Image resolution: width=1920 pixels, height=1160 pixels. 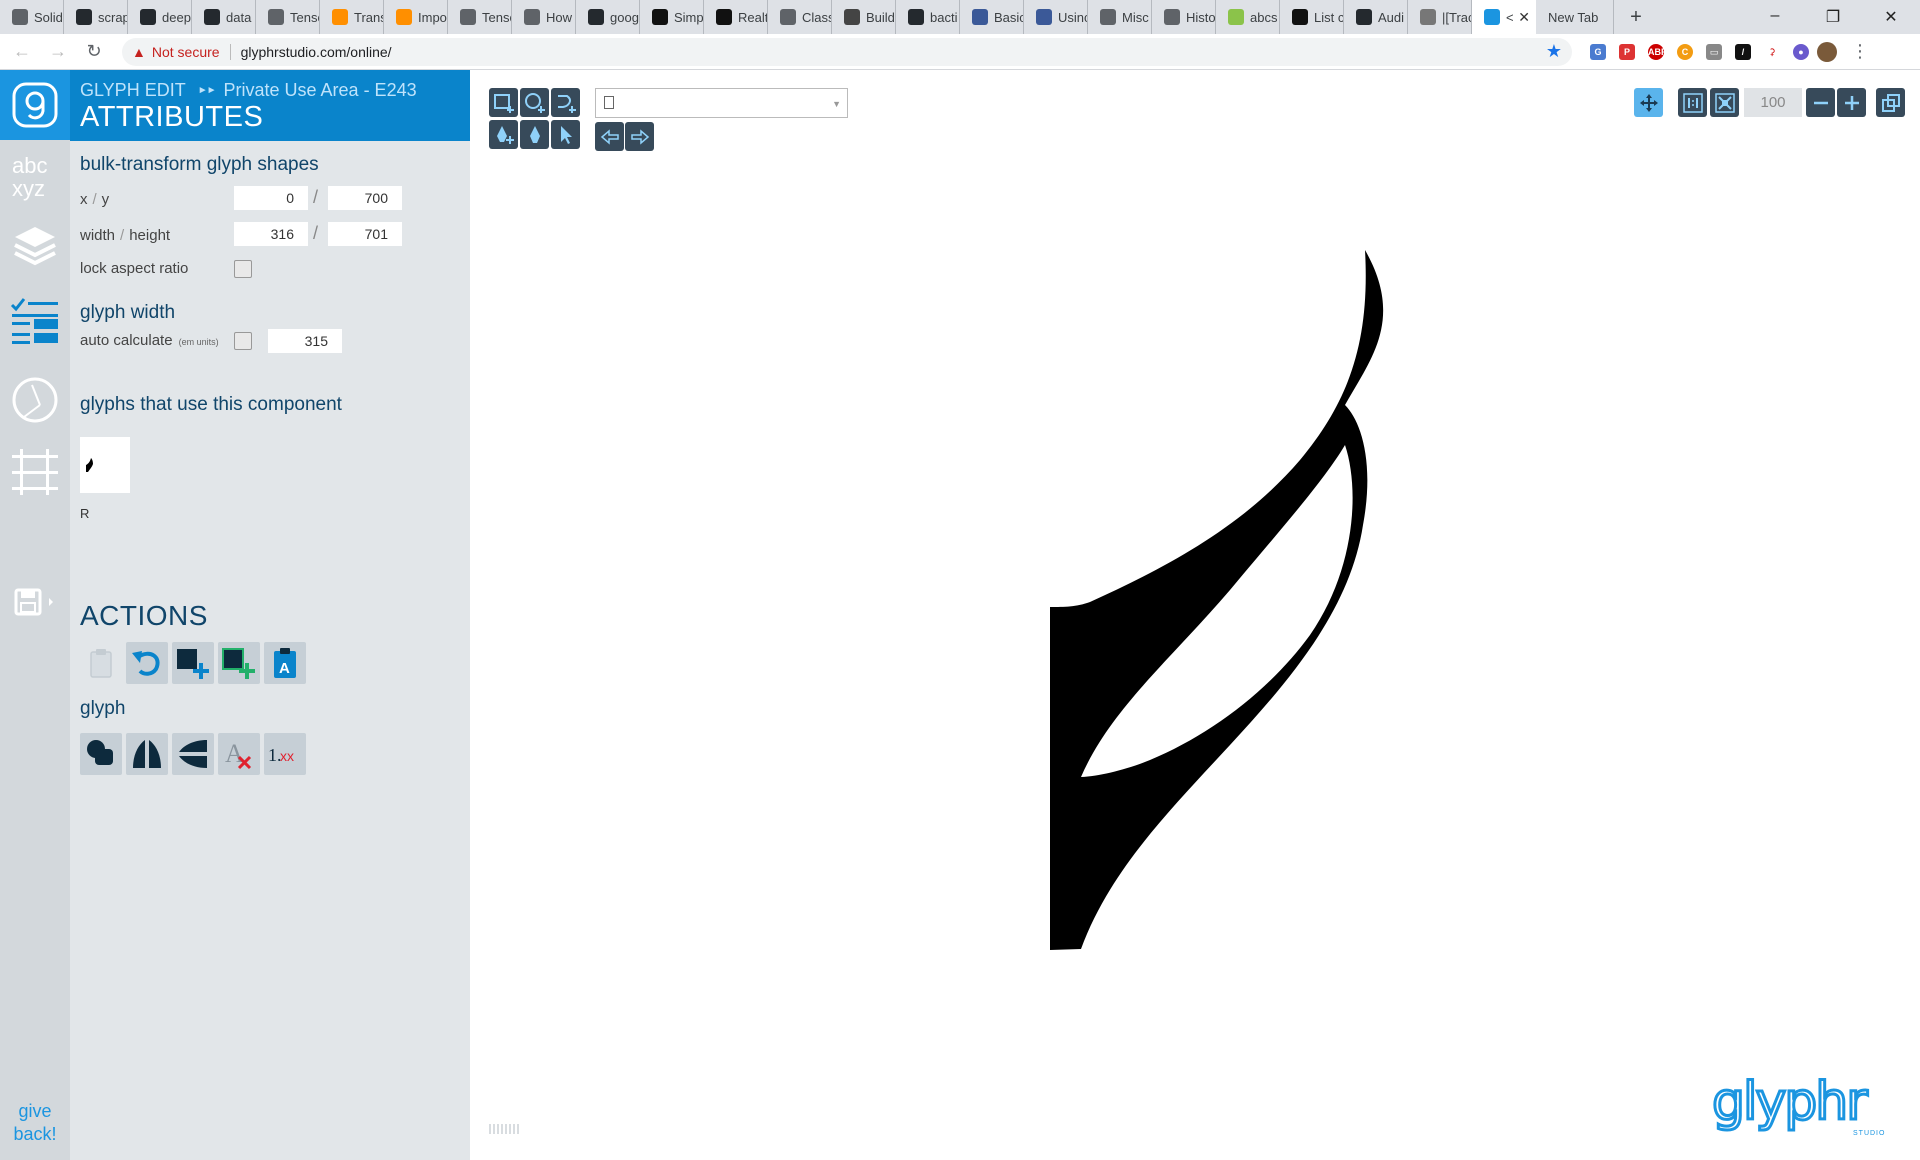 What do you see at coordinates (285, 754) in the screenshot?
I see `round-values-button: 1. xx` at bounding box center [285, 754].